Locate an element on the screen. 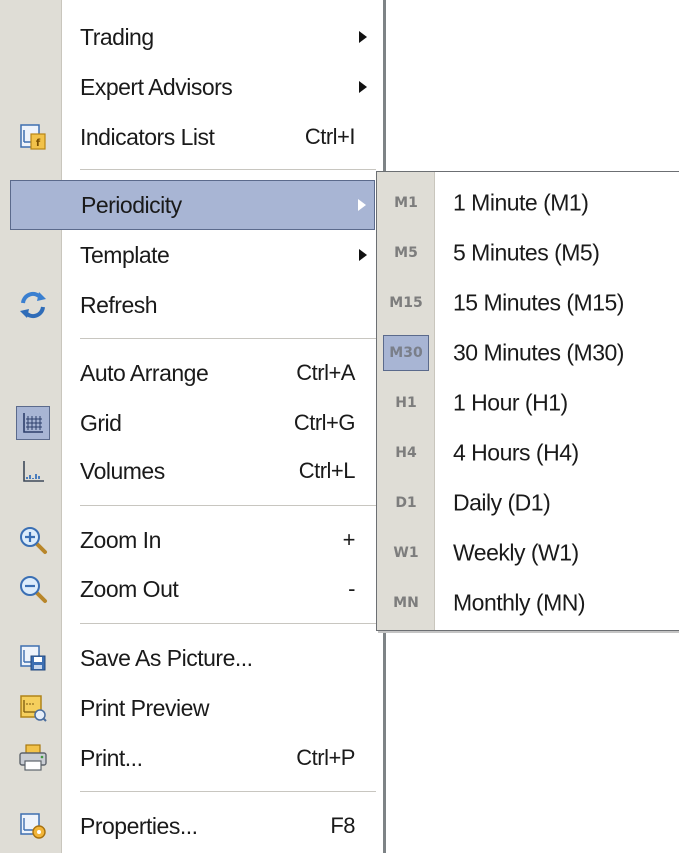 The image size is (679, 853). period-code-badge: H1 is located at coordinates (406, 403).